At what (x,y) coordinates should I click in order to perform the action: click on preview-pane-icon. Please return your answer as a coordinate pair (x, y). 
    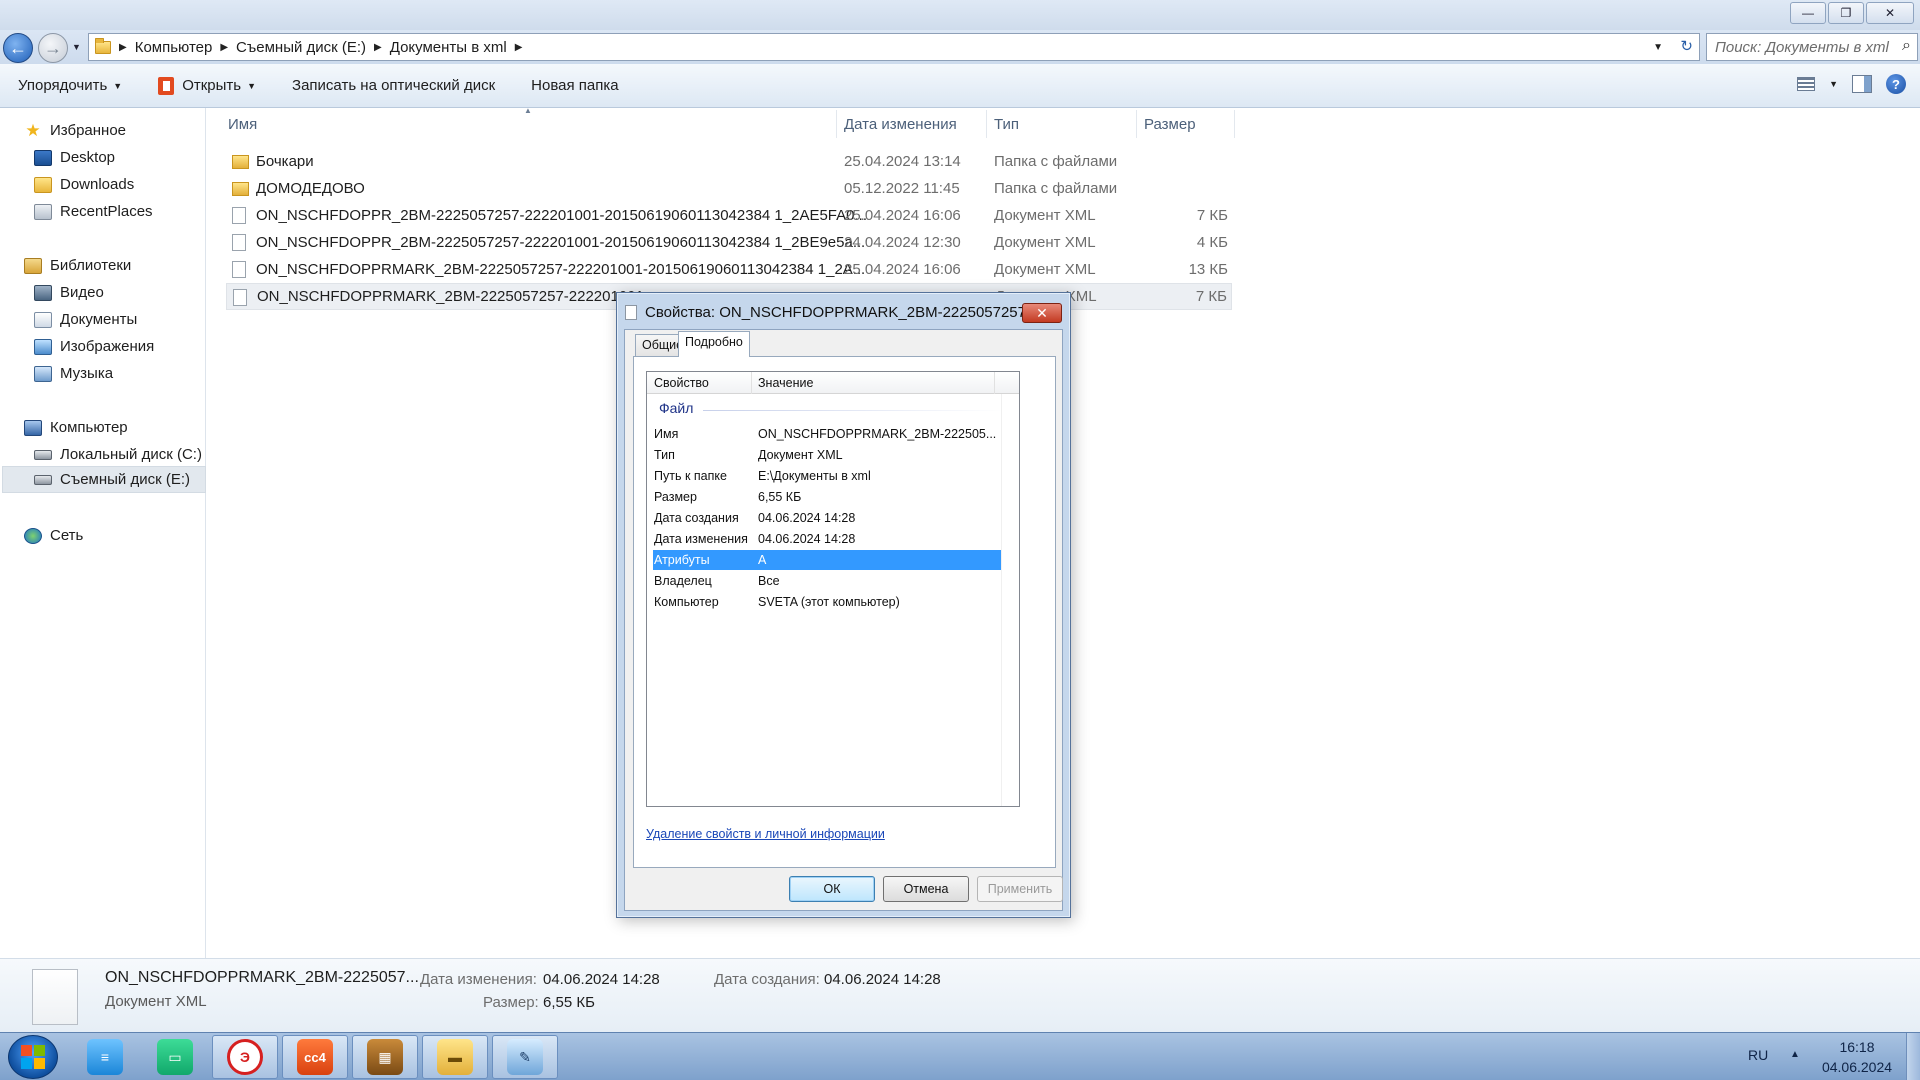
    Looking at the image, I should click on (1862, 84).